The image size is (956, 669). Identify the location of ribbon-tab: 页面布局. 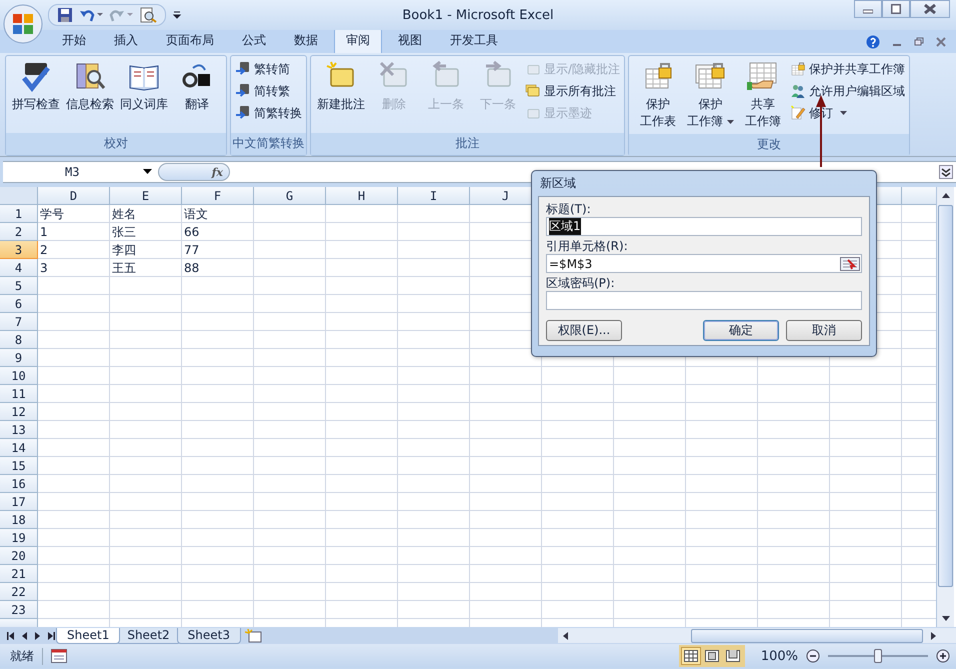
(190, 40).